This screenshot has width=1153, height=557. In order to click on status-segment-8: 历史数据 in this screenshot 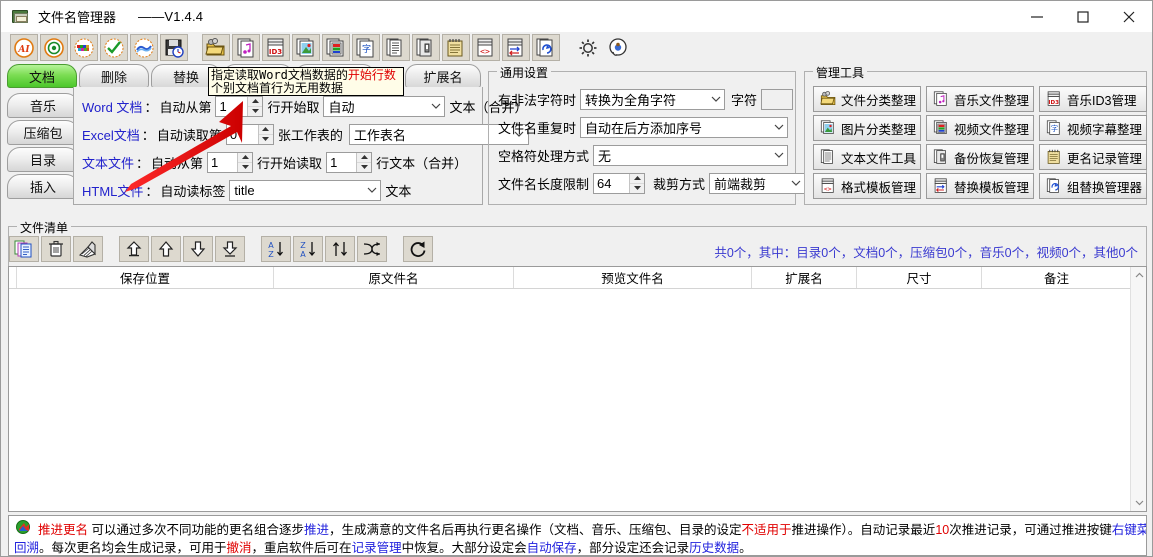, I will do `click(714, 548)`.